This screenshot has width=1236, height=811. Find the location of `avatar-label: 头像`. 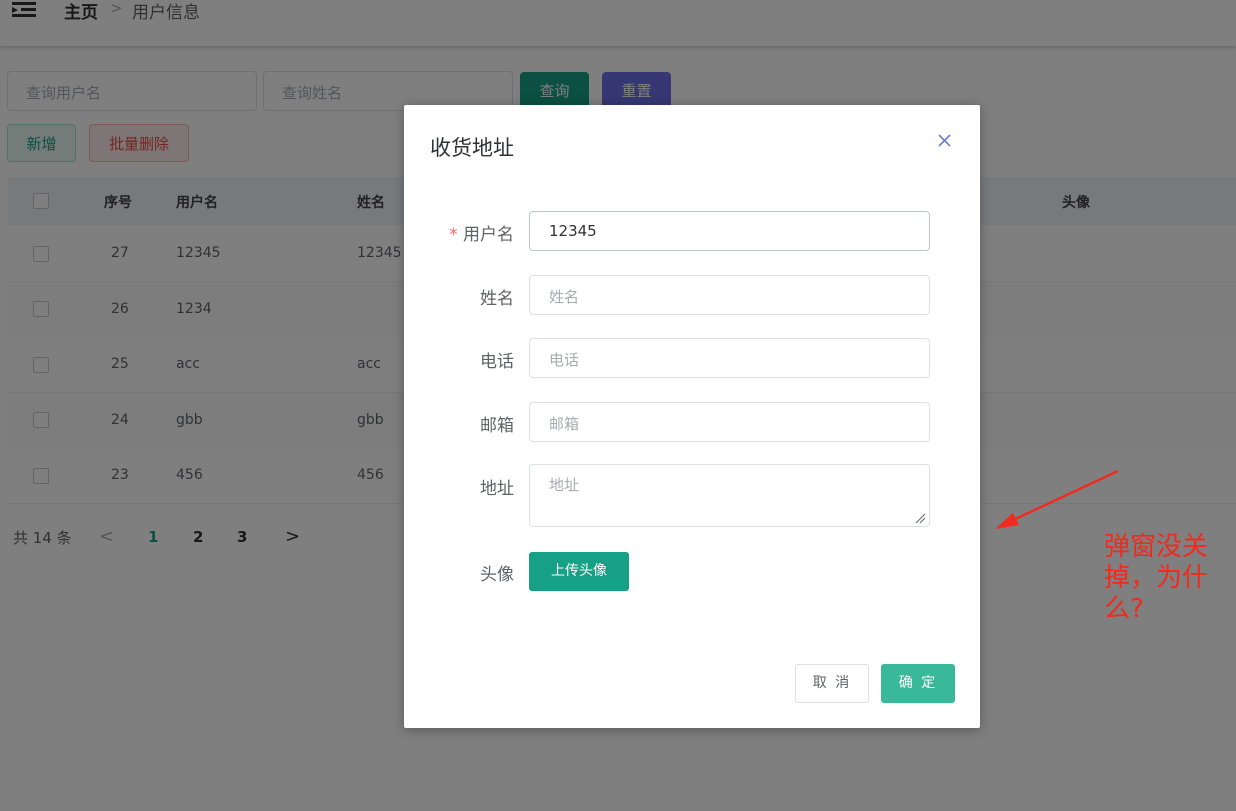

avatar-label: 头像 is located at coordinates (497, 575).